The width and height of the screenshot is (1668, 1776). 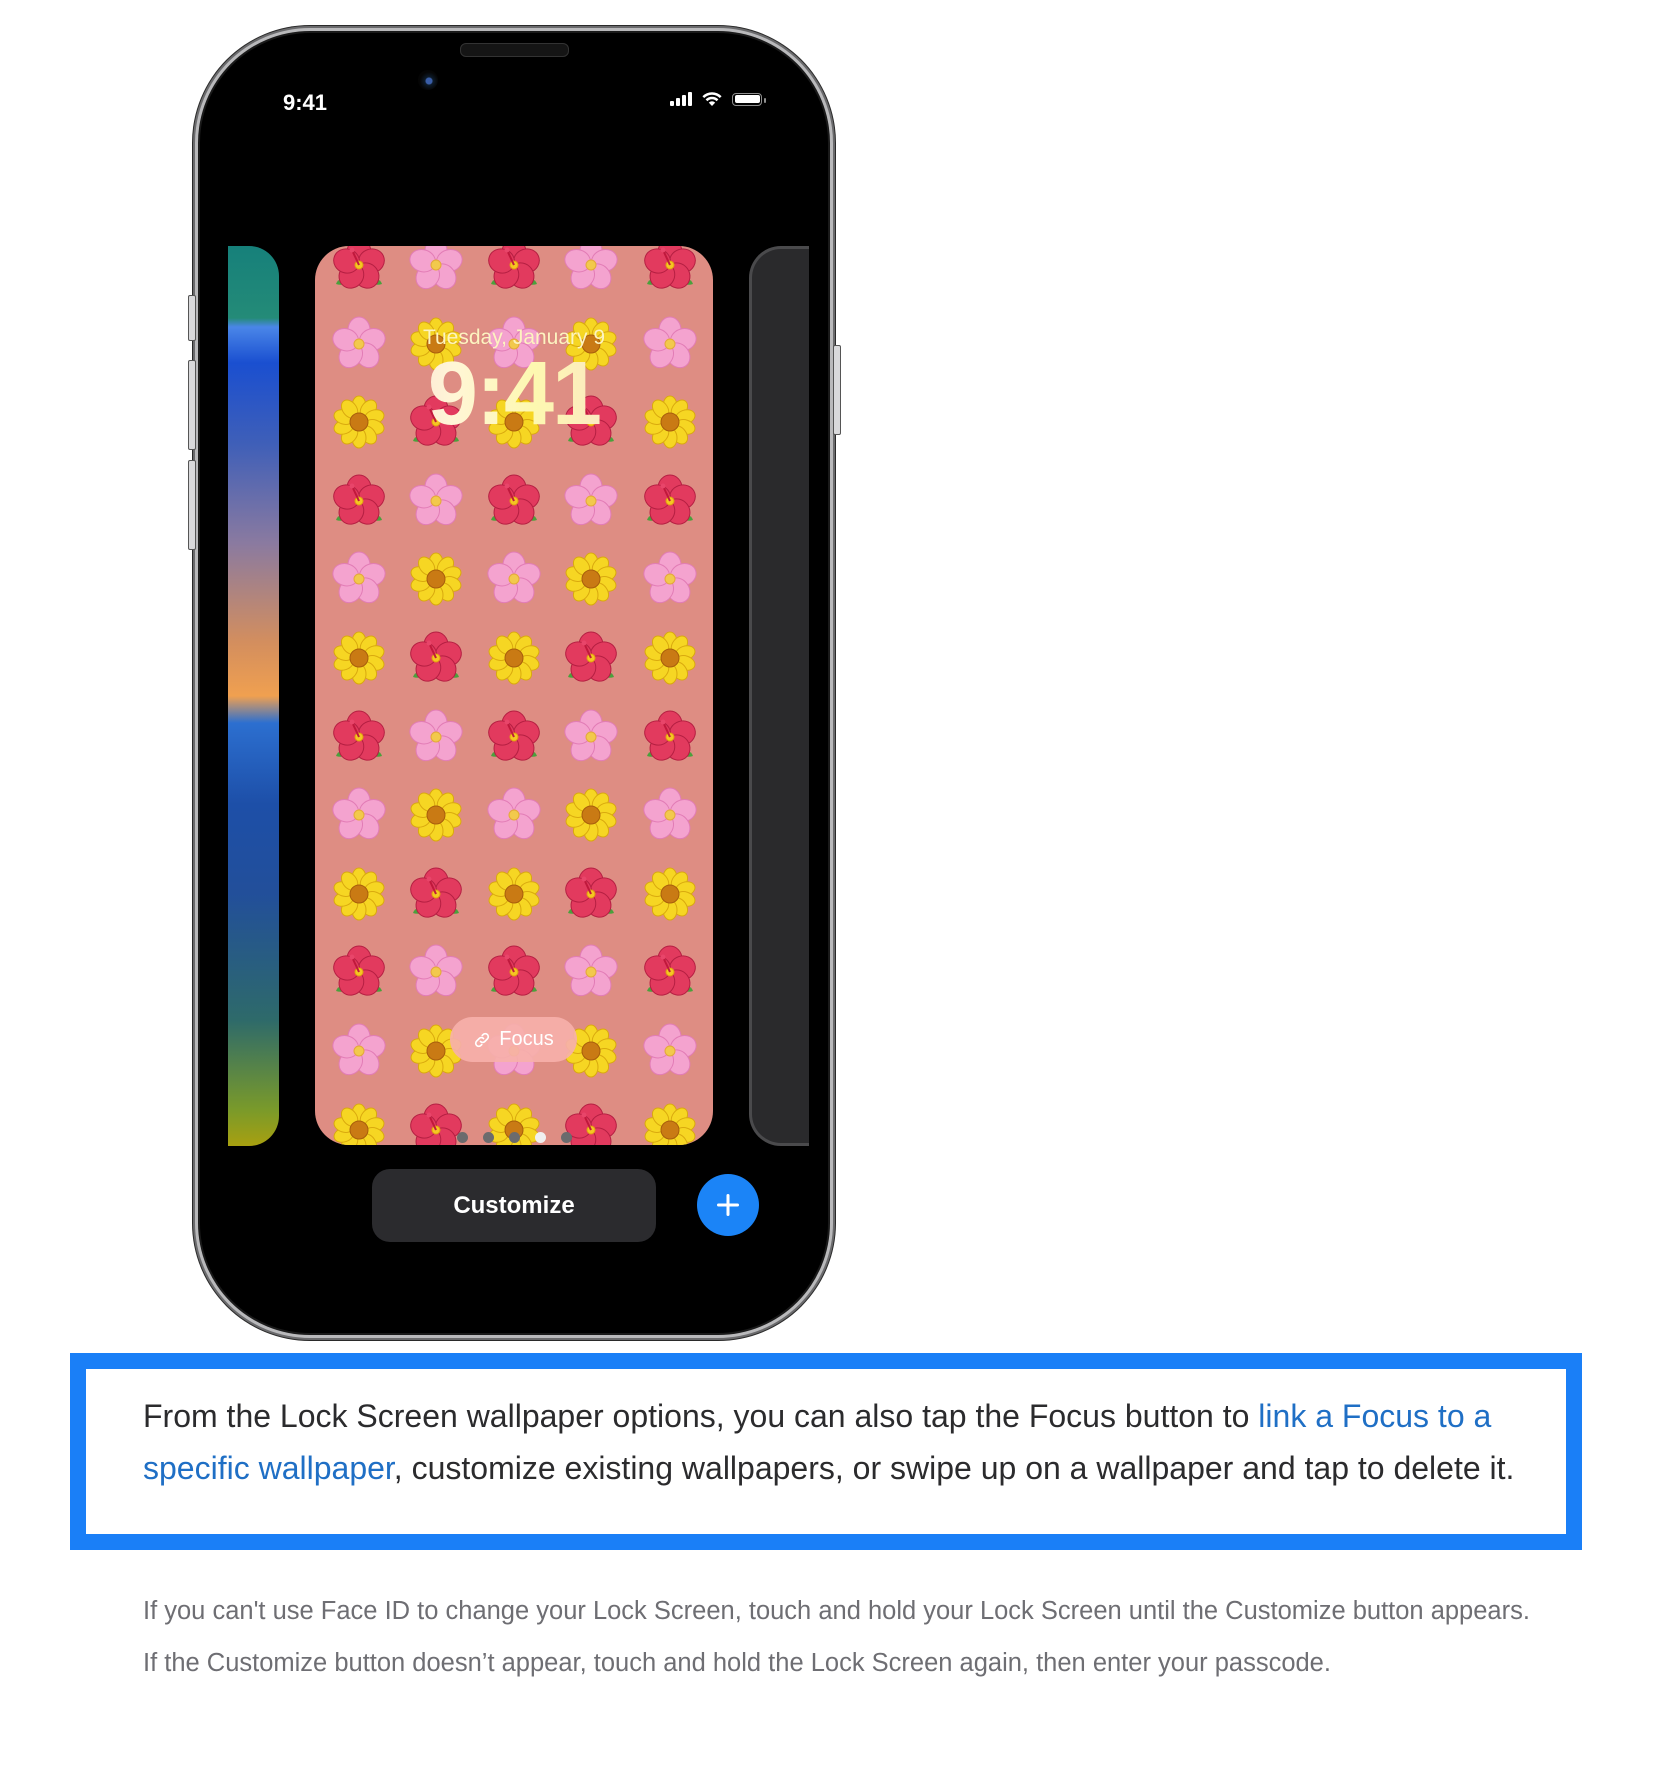 I want to click on status-bar-icons, so click(x=718, y=99).